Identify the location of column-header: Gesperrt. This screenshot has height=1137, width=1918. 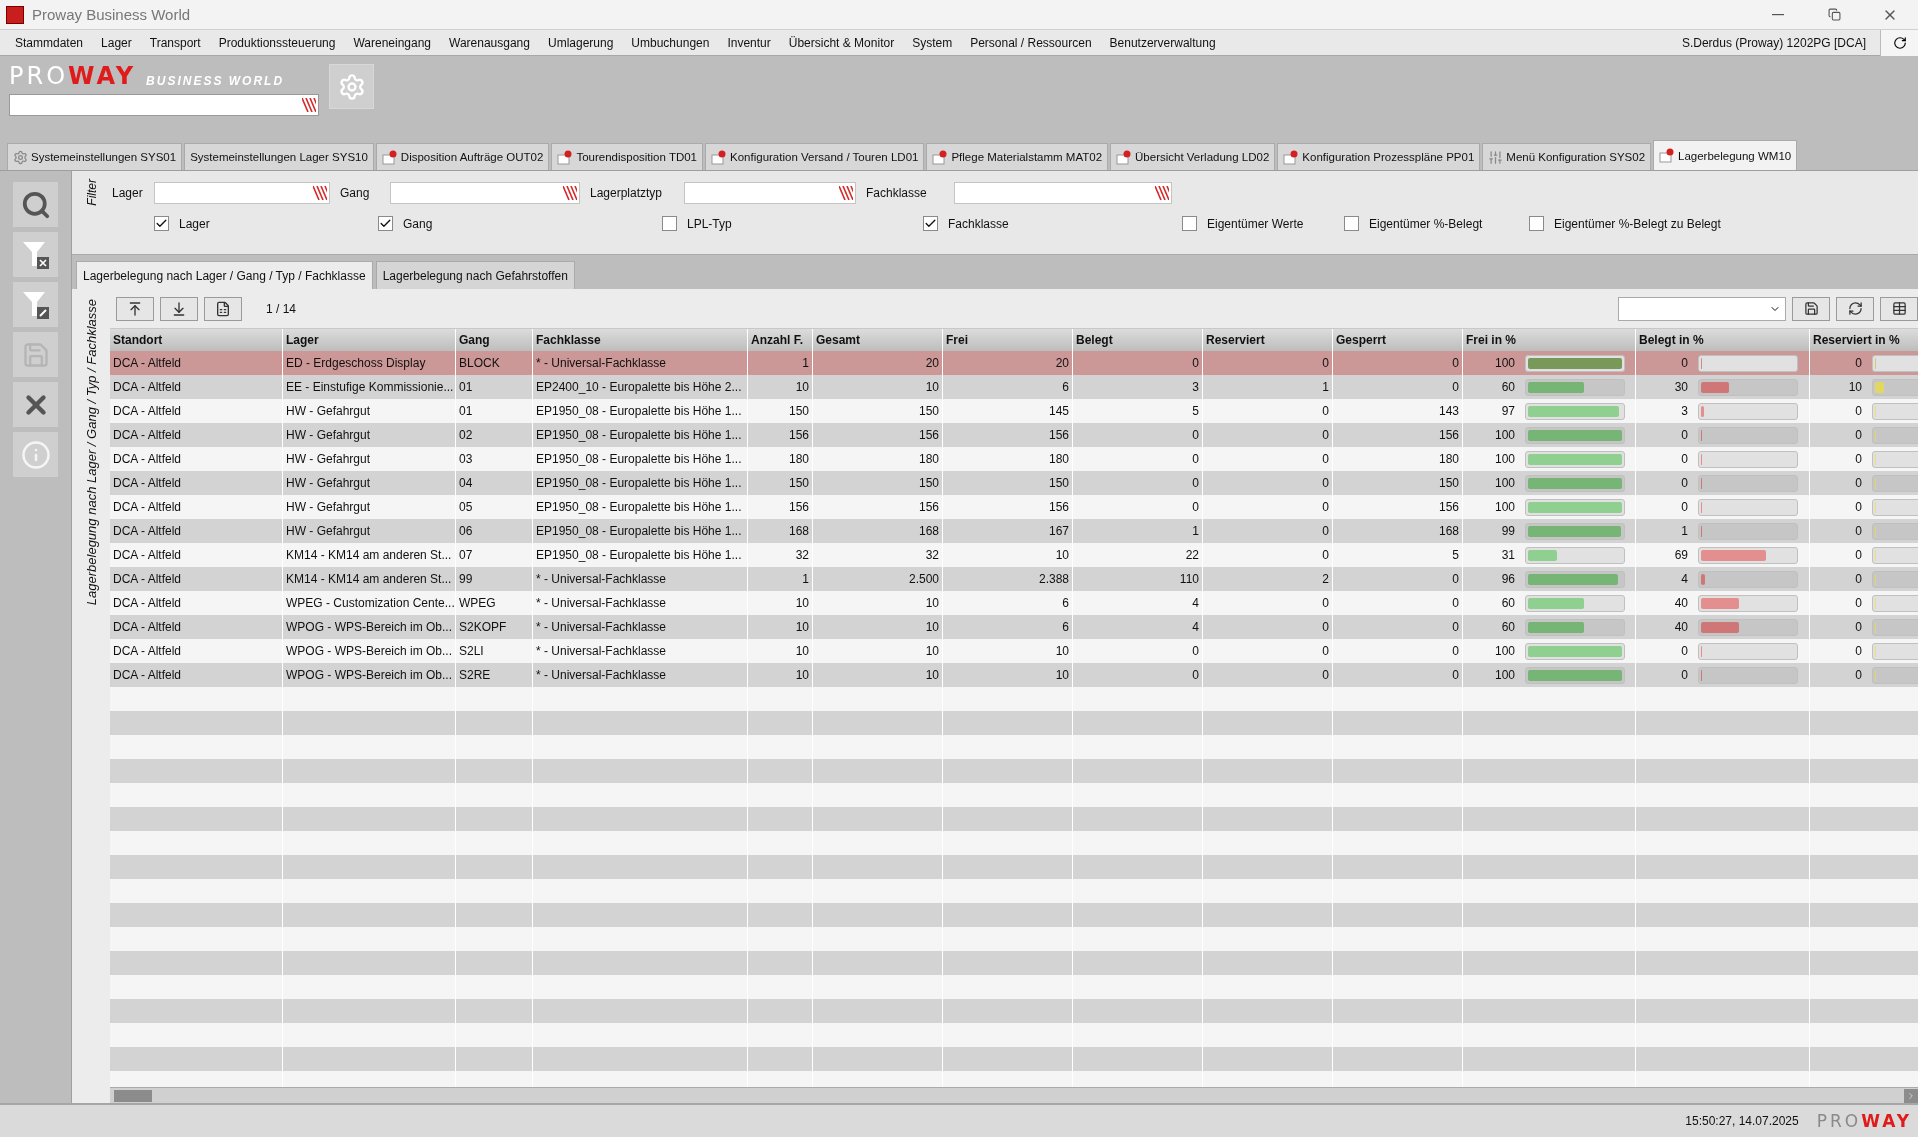
(1398, 340).